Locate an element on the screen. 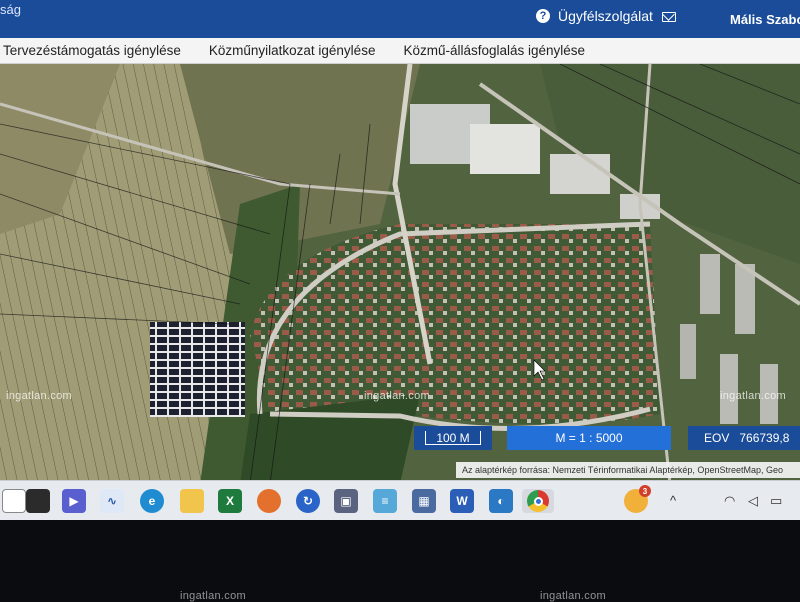 Image resolution: width=800 pixels, height=602 pixels. notification-badge: 3 is located at coordinates (645, 491).